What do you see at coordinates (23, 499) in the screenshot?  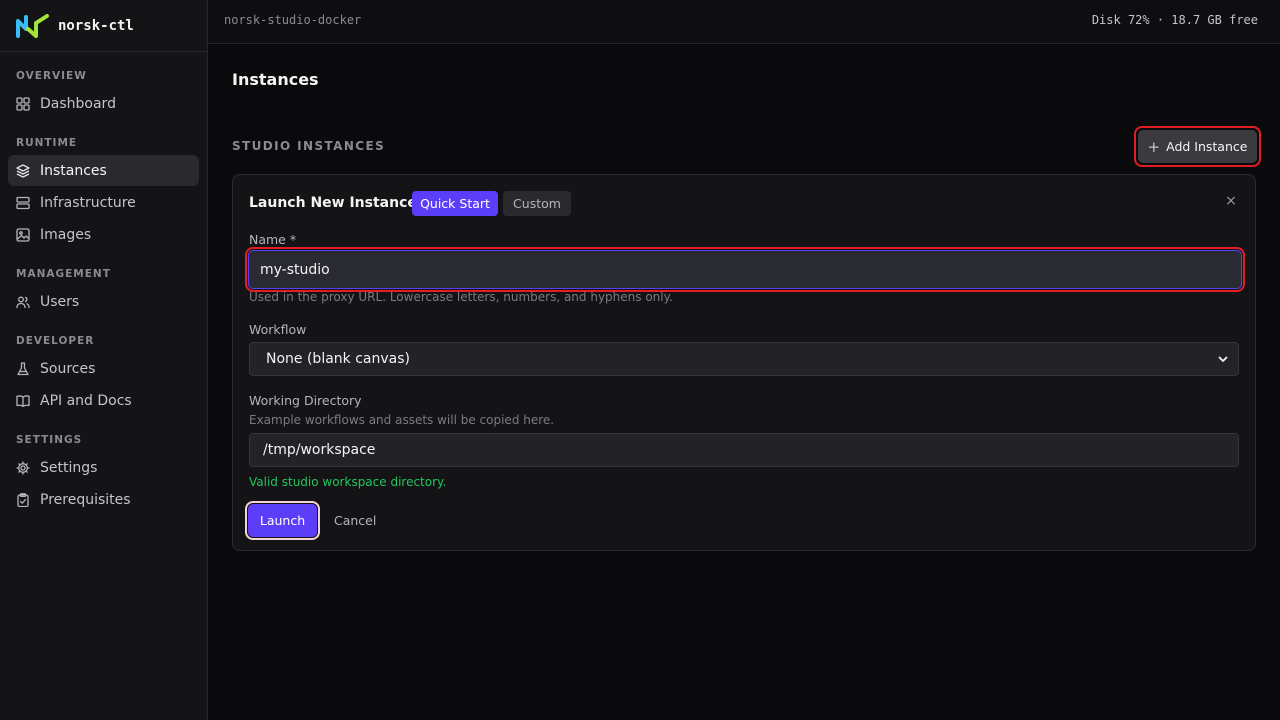 I see `clipboard-check-icon` at bounding box center [23, 499].